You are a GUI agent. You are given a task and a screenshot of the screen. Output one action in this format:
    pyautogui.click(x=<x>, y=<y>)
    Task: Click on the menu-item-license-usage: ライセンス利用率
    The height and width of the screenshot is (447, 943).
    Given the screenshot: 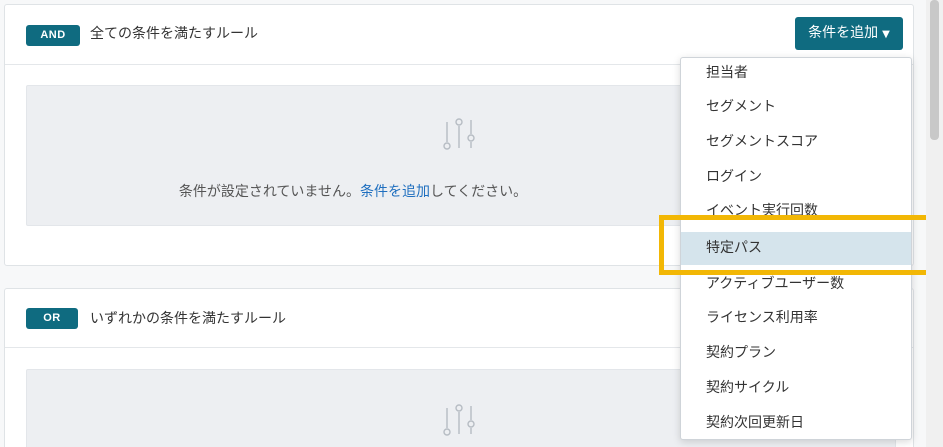 What is the action you would take?
    pyautogui.click(x=796, y=318)
    